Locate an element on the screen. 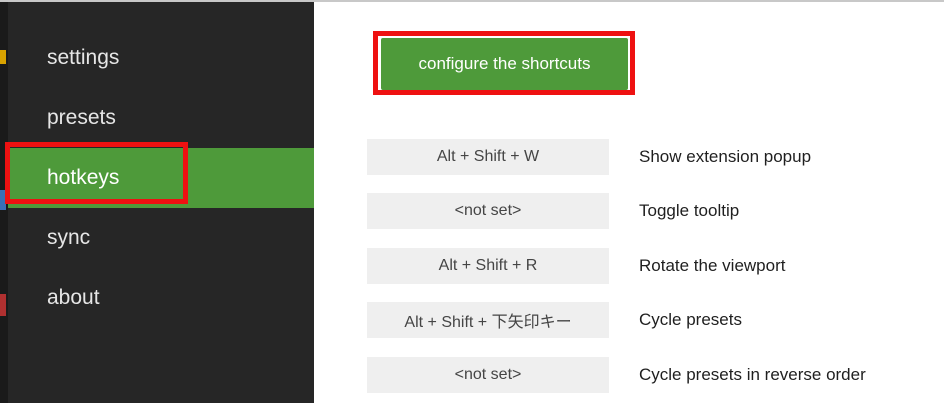 Image resolution: width=944 pixels, height=403 pixels. configure-shortcuts-button: configure the shortcuts is located at coordinates (504, 64).